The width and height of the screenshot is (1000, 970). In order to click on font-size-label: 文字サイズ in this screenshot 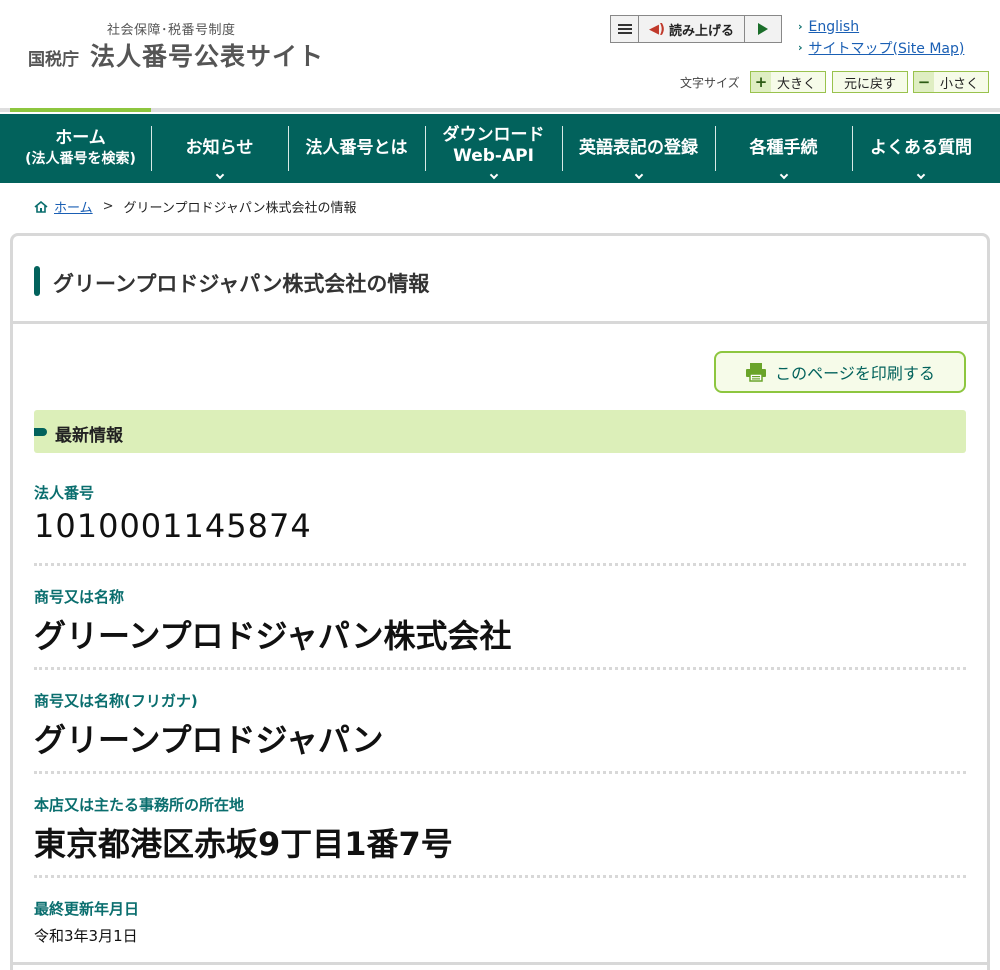, I will do `click(710, 83)`.